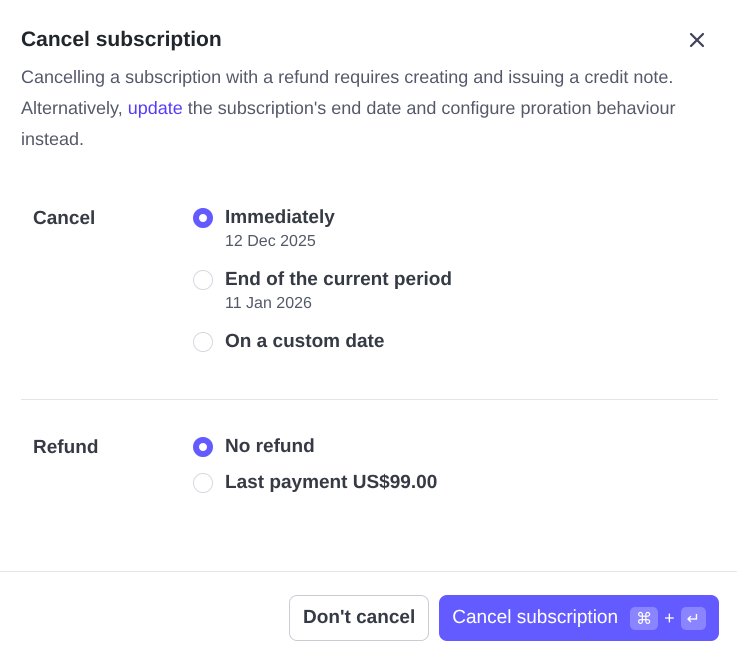  I want to click on dont-cancel-button: Don't cancel, so click(359, 618).